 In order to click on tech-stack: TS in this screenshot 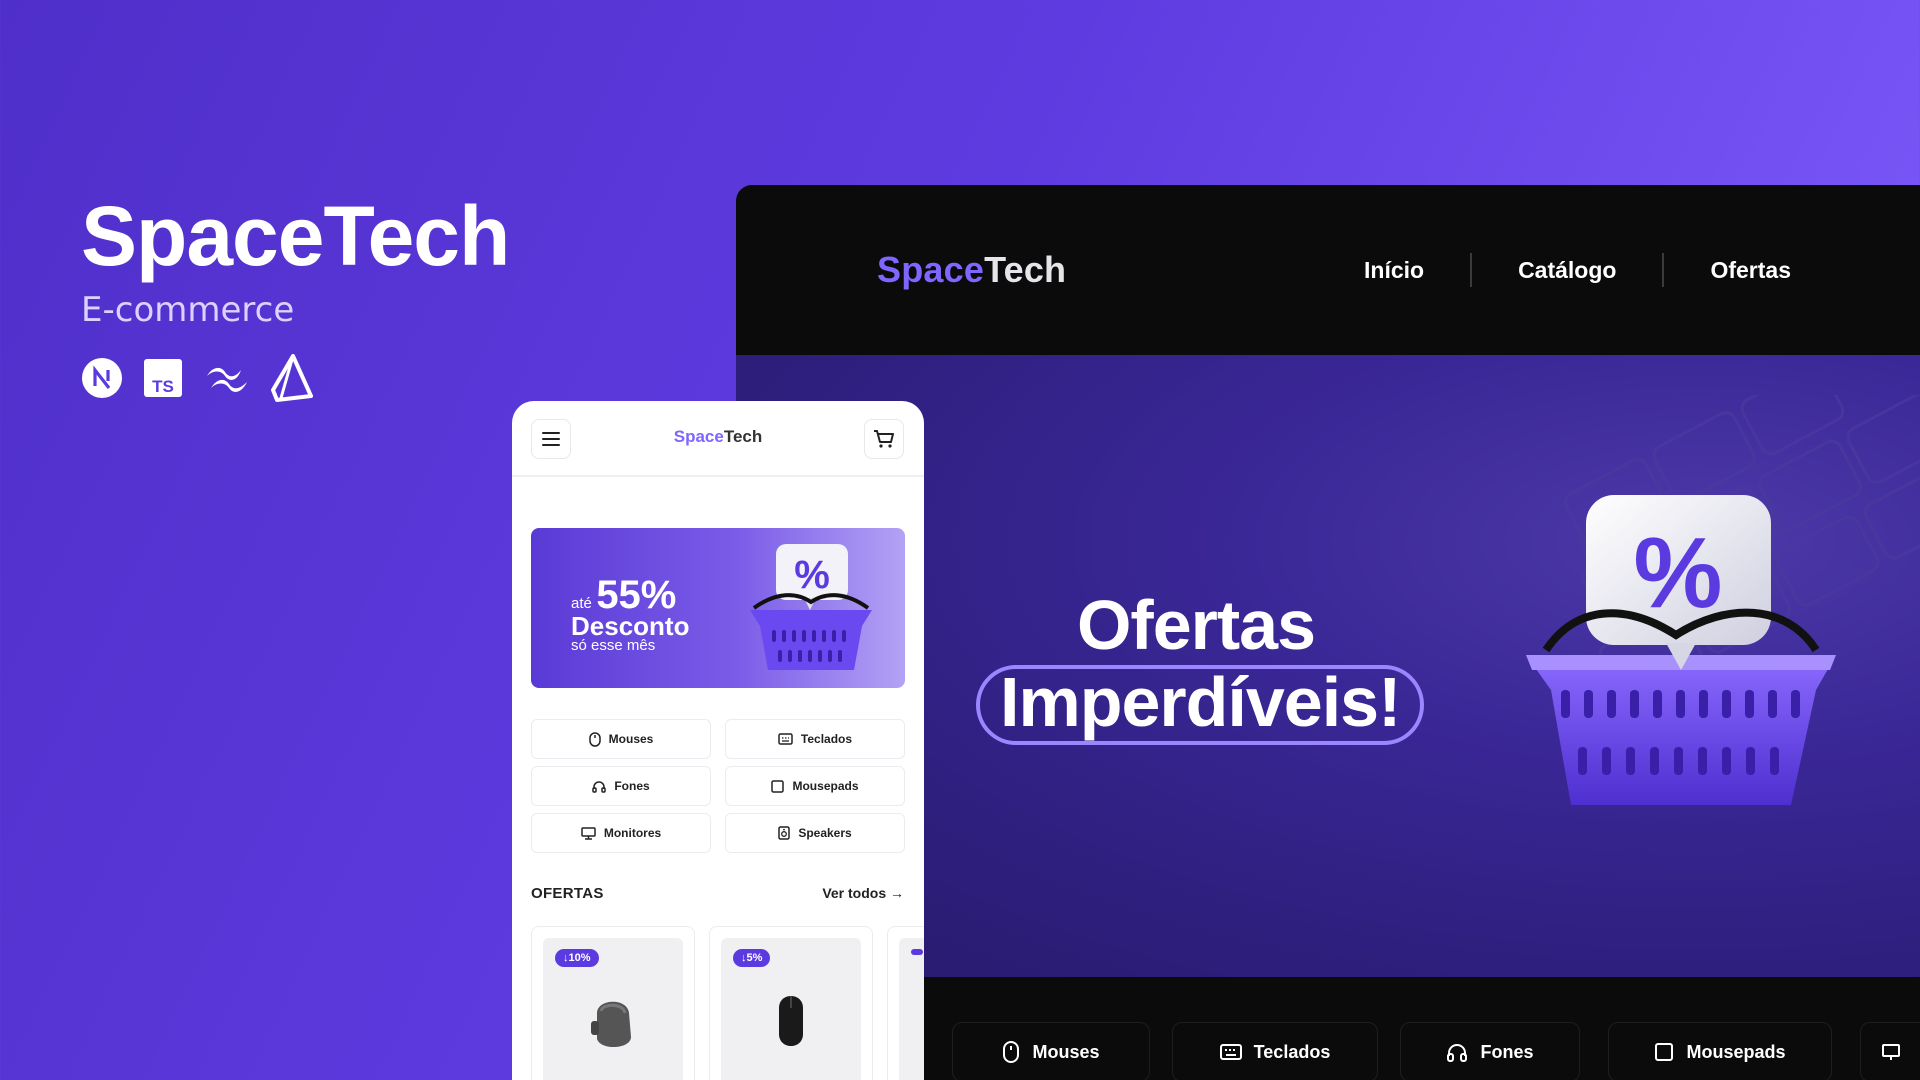, I will do `click(295, 380)`.